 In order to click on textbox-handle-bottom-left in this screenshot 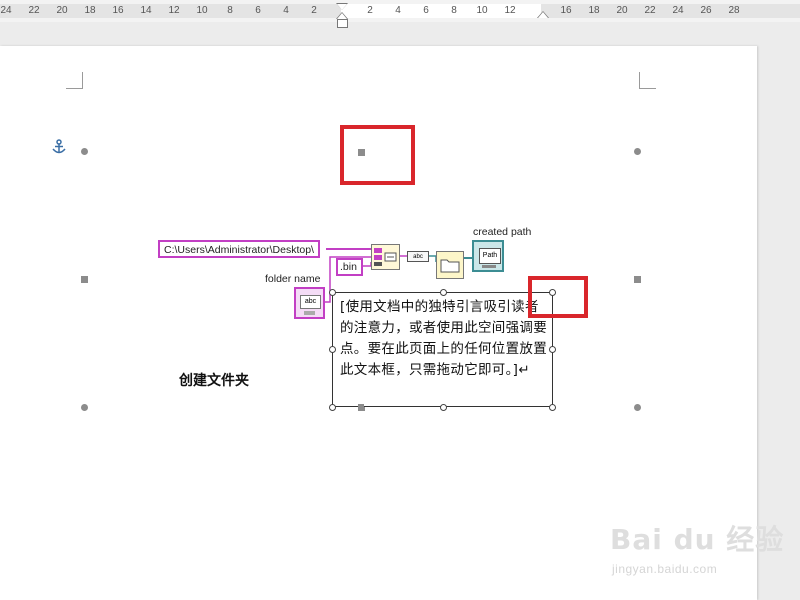, I will do `click(332, 407)`.